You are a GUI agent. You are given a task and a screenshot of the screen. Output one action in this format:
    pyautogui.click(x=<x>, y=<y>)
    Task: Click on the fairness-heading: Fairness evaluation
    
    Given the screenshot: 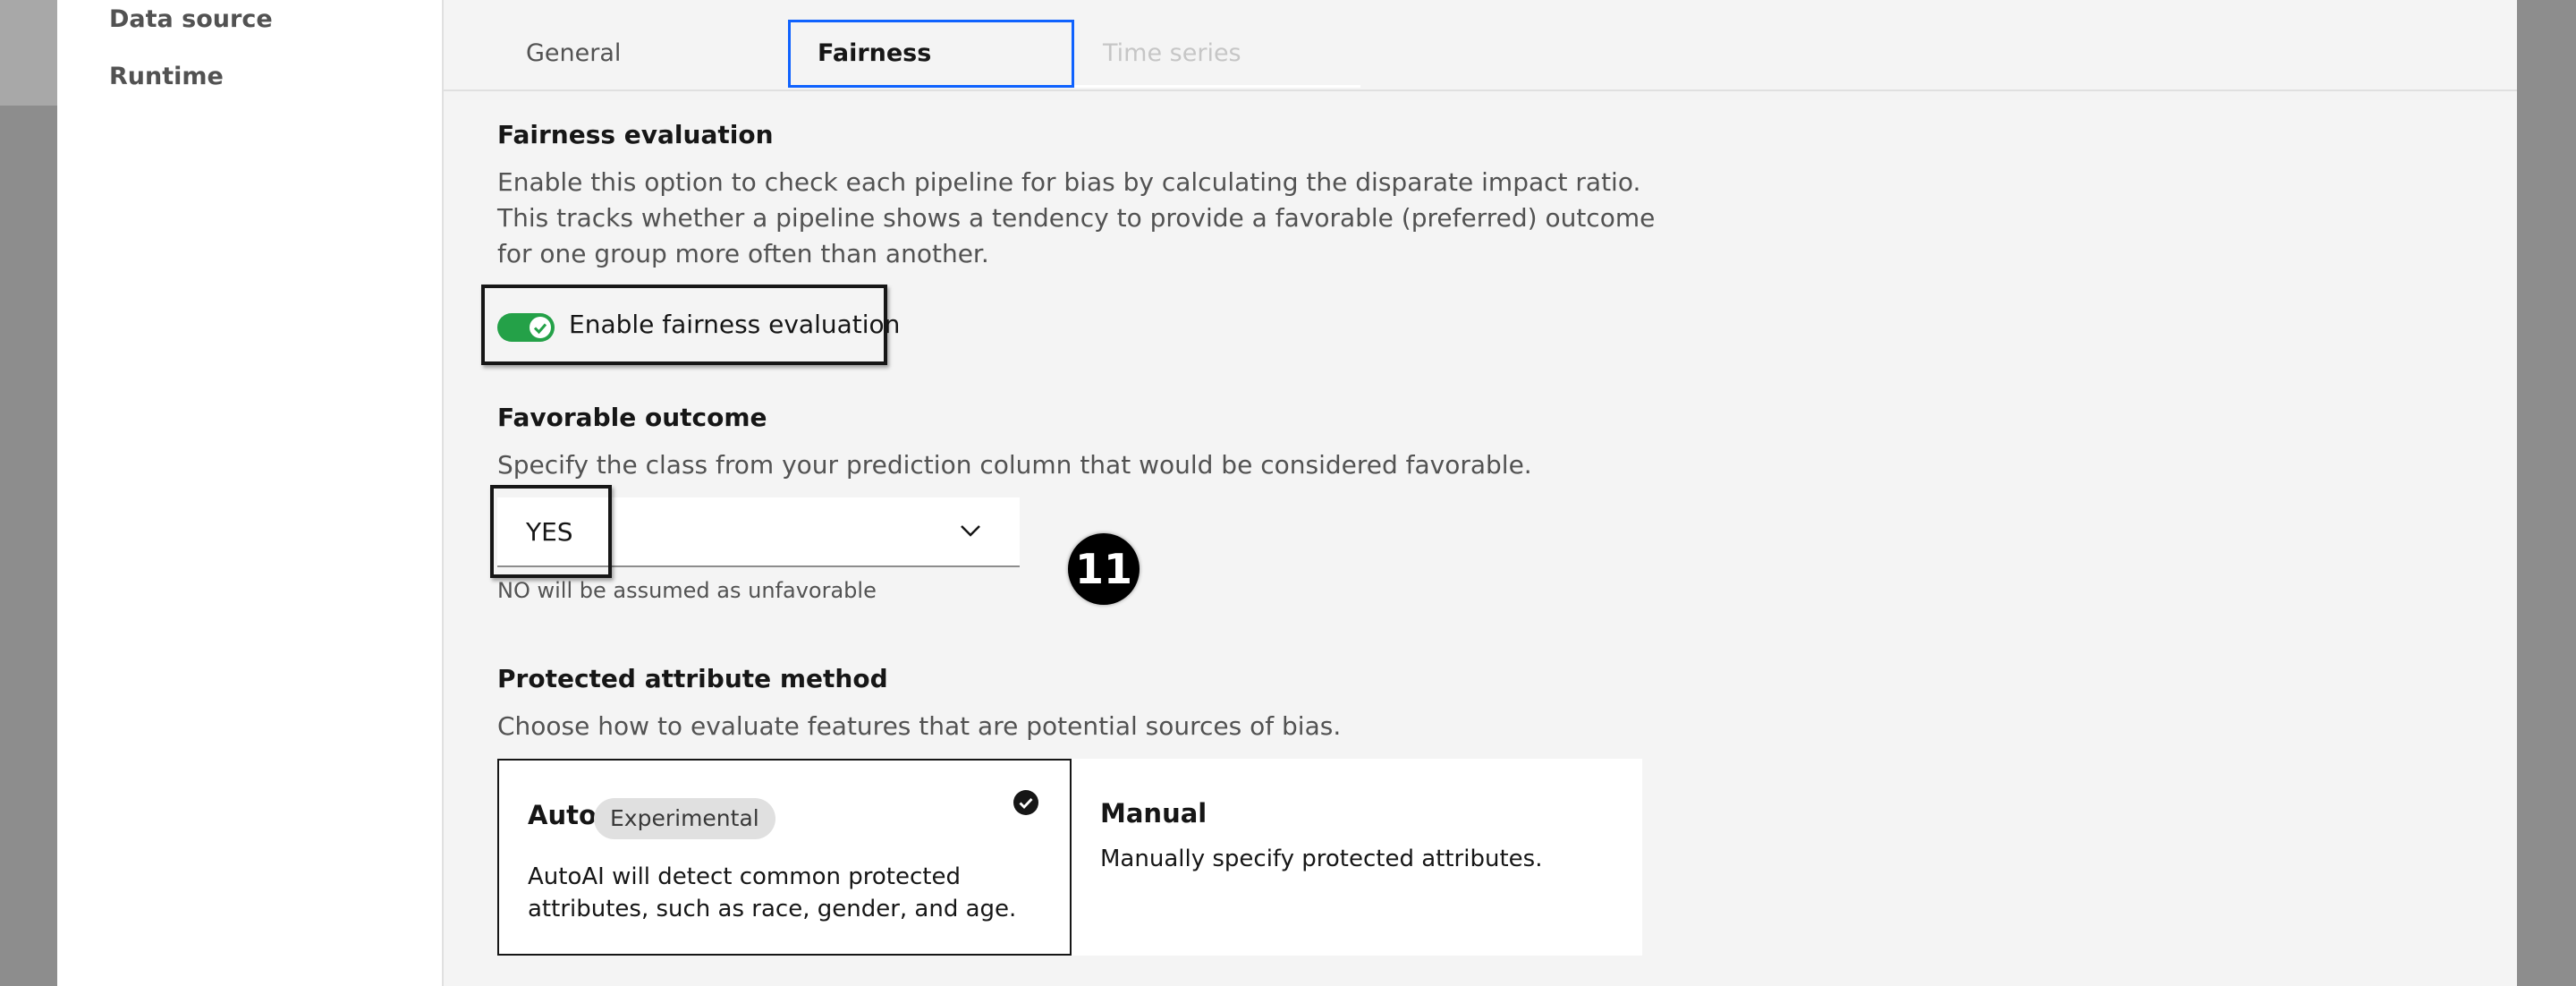 What is the action you would take?
    pyautogui.click(x=635, y=134)
    